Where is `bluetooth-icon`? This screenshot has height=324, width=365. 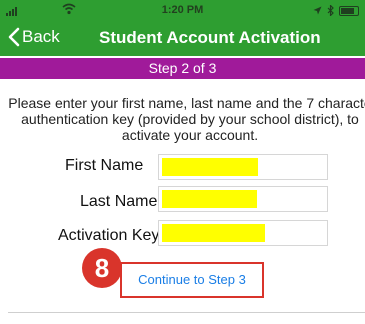 bluetooth-icon is located at coordinates (330, 10).